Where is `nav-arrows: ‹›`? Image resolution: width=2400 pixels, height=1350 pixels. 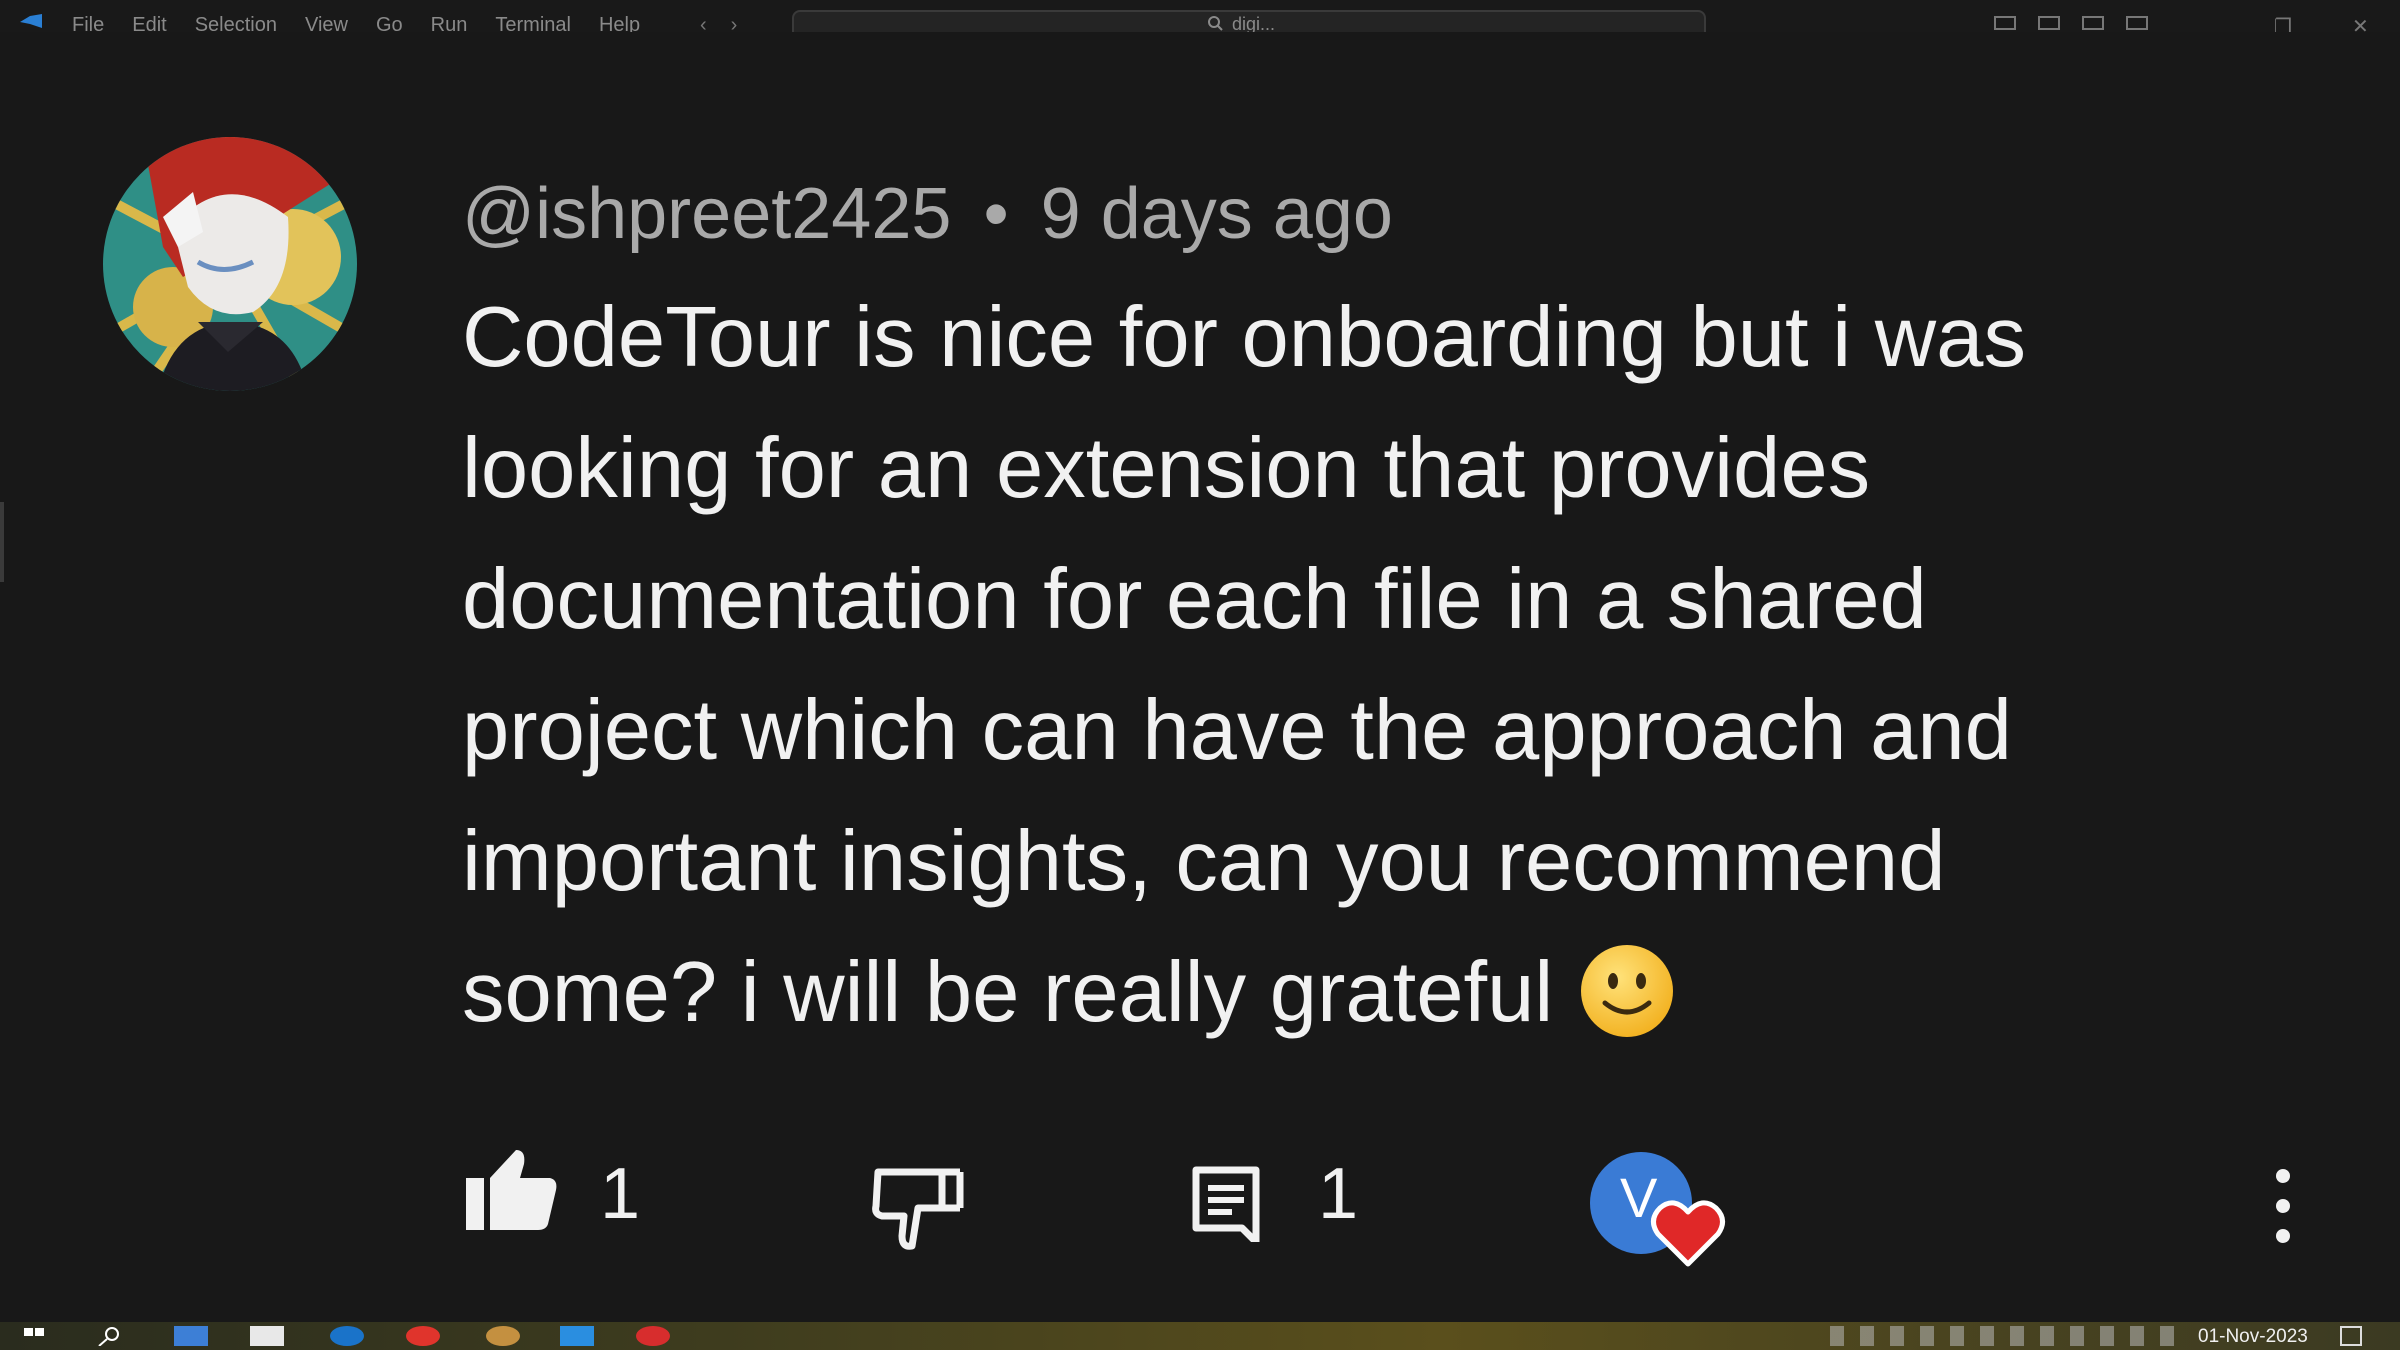 nav-arrows: ‹› is located at coordinates (730, 23).